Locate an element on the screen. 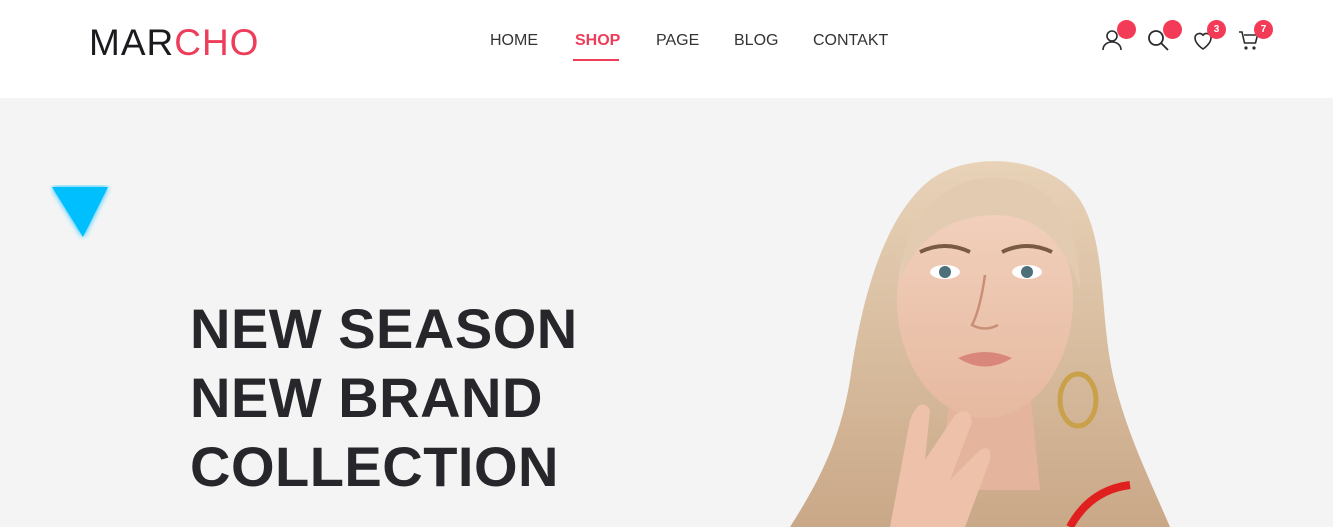 The height and width of the screenshot is (527, 1333). decorative-triangle is located at coordinates (80, 212).